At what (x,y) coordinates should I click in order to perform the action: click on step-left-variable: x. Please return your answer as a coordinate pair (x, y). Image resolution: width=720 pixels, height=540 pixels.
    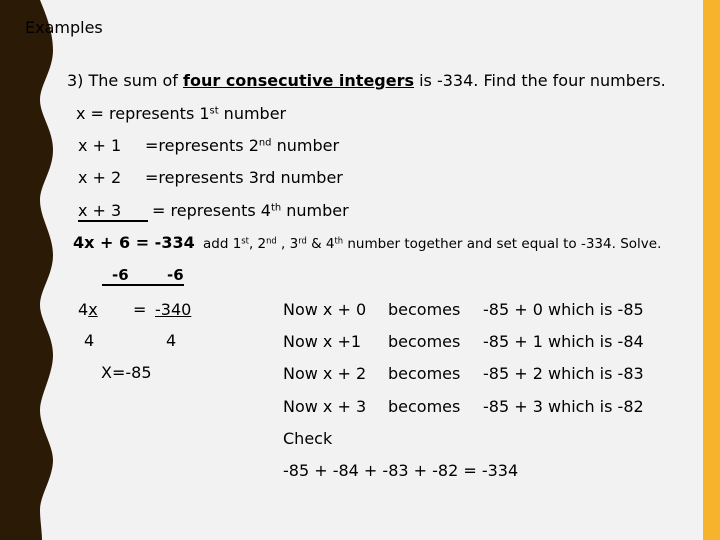
    Looking at the image, I should click on (93, 309).